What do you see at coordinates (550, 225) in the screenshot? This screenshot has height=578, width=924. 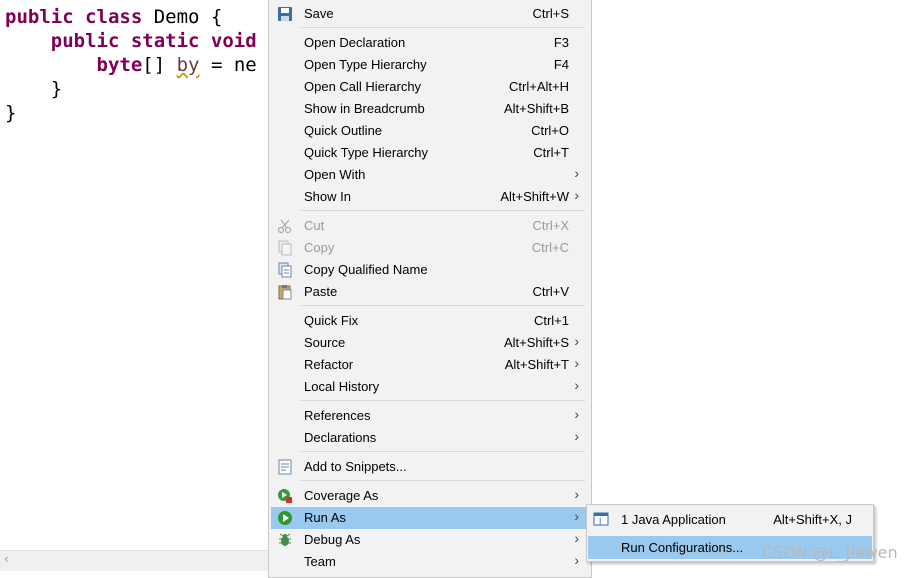 I see `menu-item-shortcut: Ctrl+X` at bounding box center [550, 225].